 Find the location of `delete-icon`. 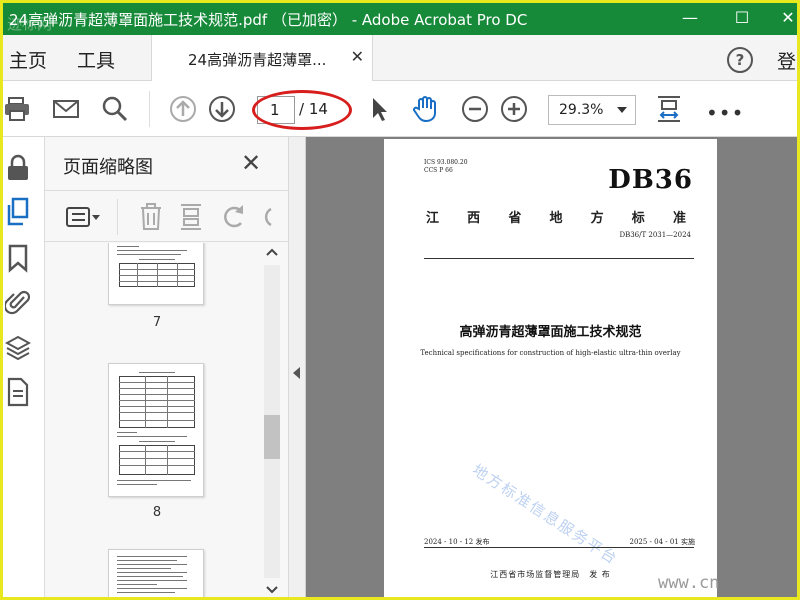

delete-icon is located at coordinates (151, 217).